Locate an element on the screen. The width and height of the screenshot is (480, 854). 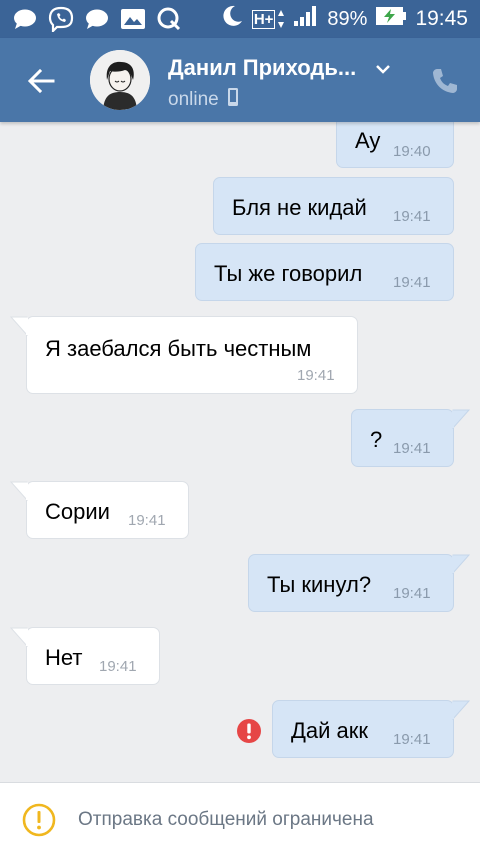
message-text: Ау is located at coordinates (368, 140).